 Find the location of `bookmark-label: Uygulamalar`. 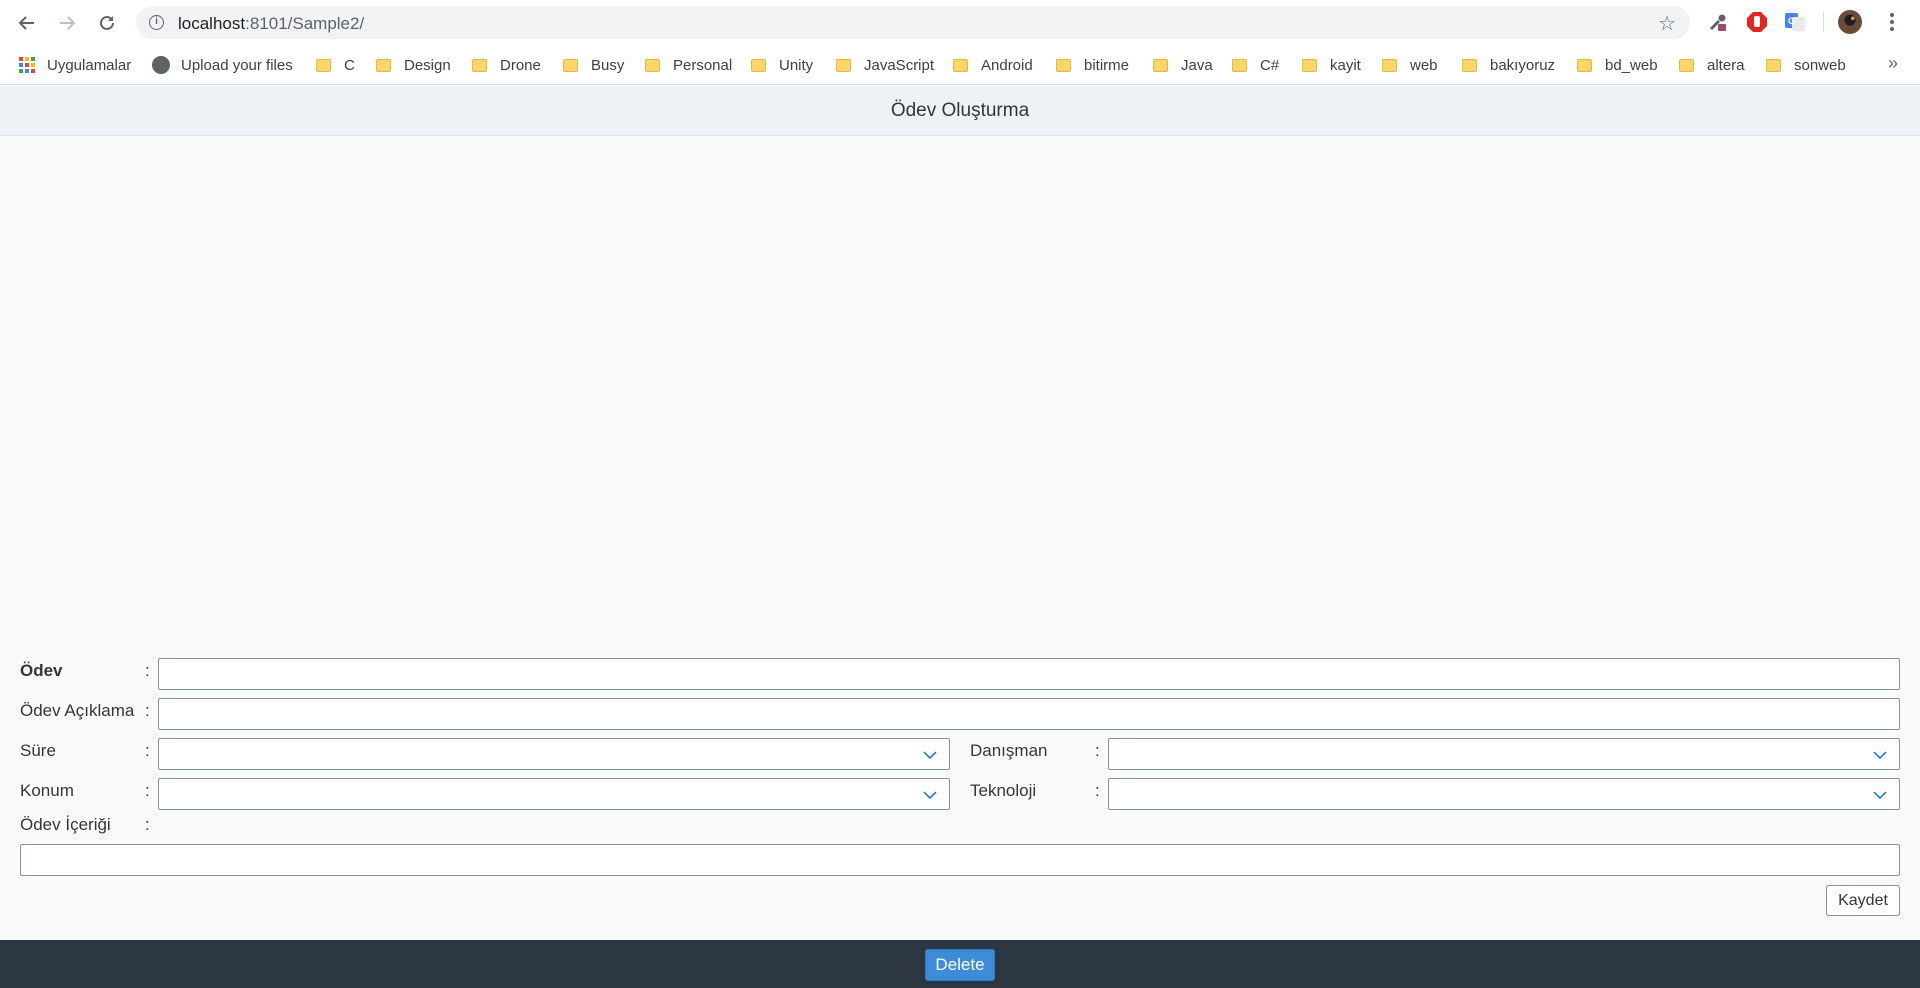

bookmark-label: Uygulamalar is located at coordinates (89, 65).